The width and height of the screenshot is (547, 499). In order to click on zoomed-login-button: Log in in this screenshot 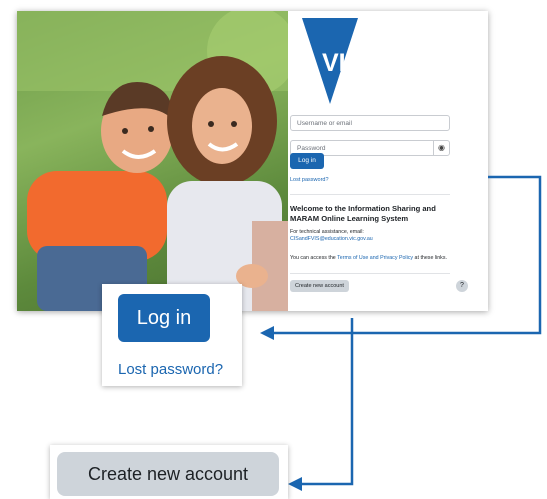, I will do `click(164, 318)`.